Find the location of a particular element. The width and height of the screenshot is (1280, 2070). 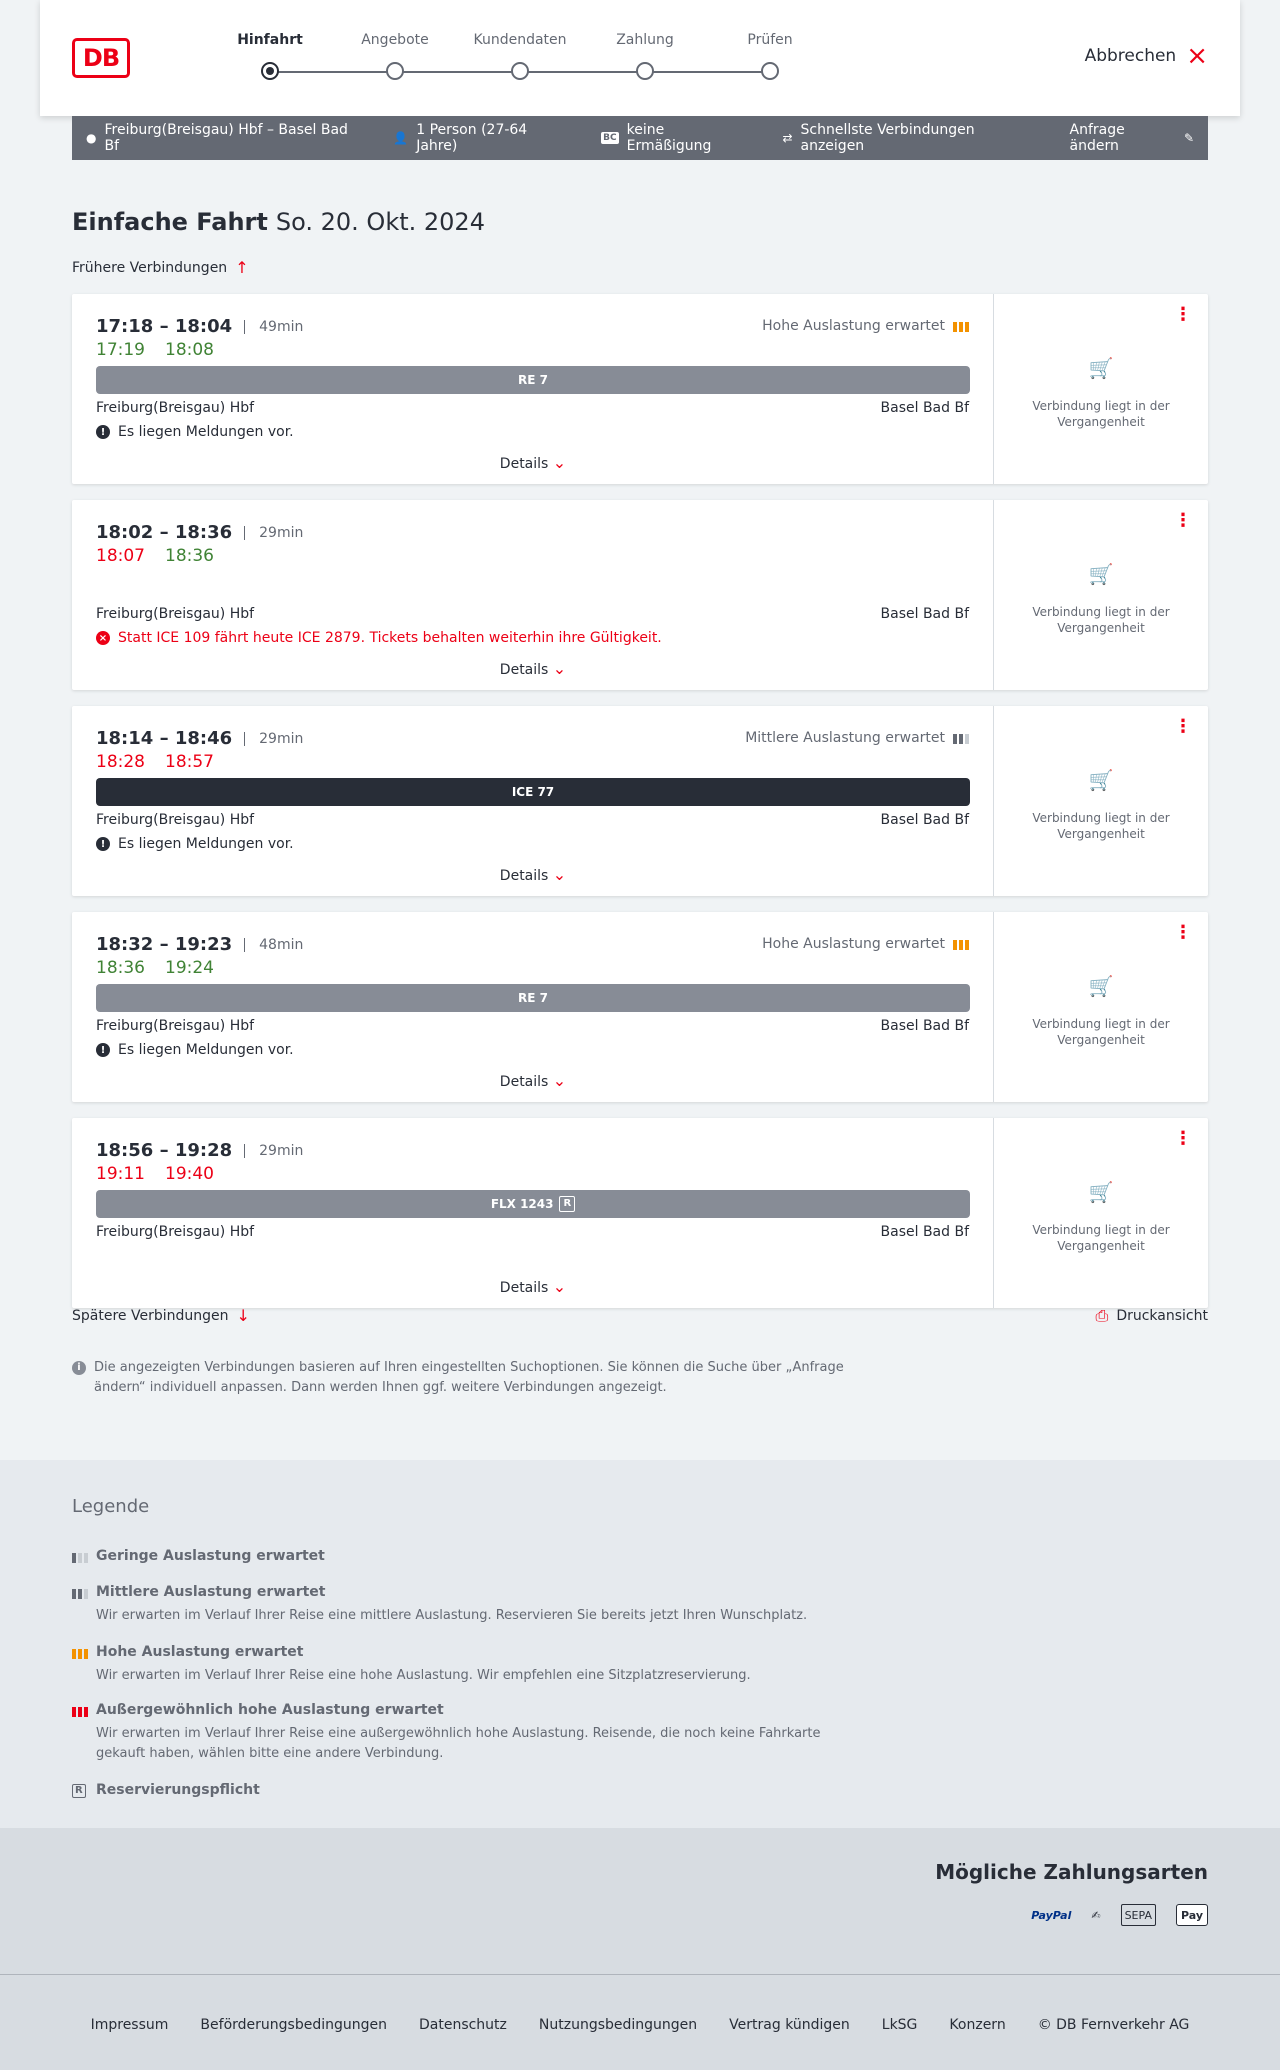

train-bar: ICE 77 is located at coordinates (533, 792).